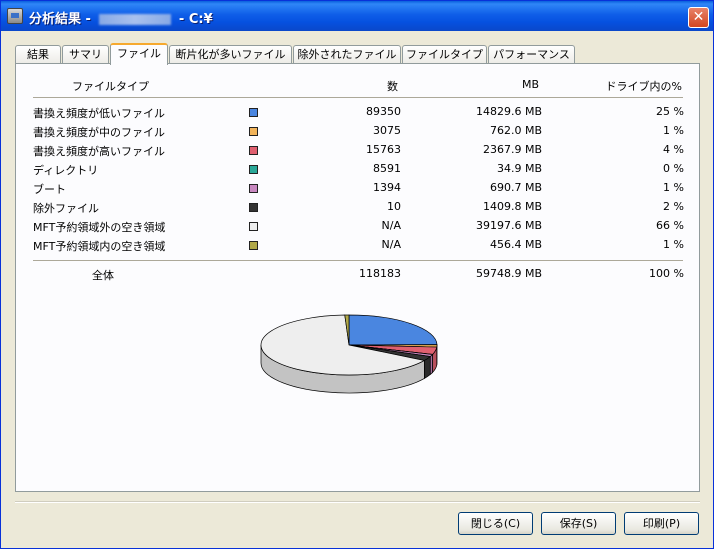 This screenshot has width=714, height=549. I want to click on total-row: 全体 118183 59748.9 MB 100 %, so click(358, 276).